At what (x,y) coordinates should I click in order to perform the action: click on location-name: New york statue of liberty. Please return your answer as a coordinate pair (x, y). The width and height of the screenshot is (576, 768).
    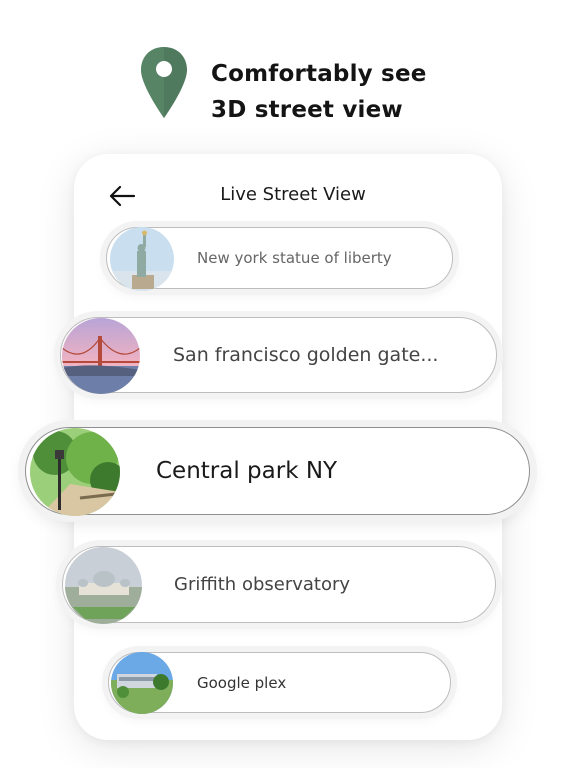
    Looking at the image, I should click on (294, 258).